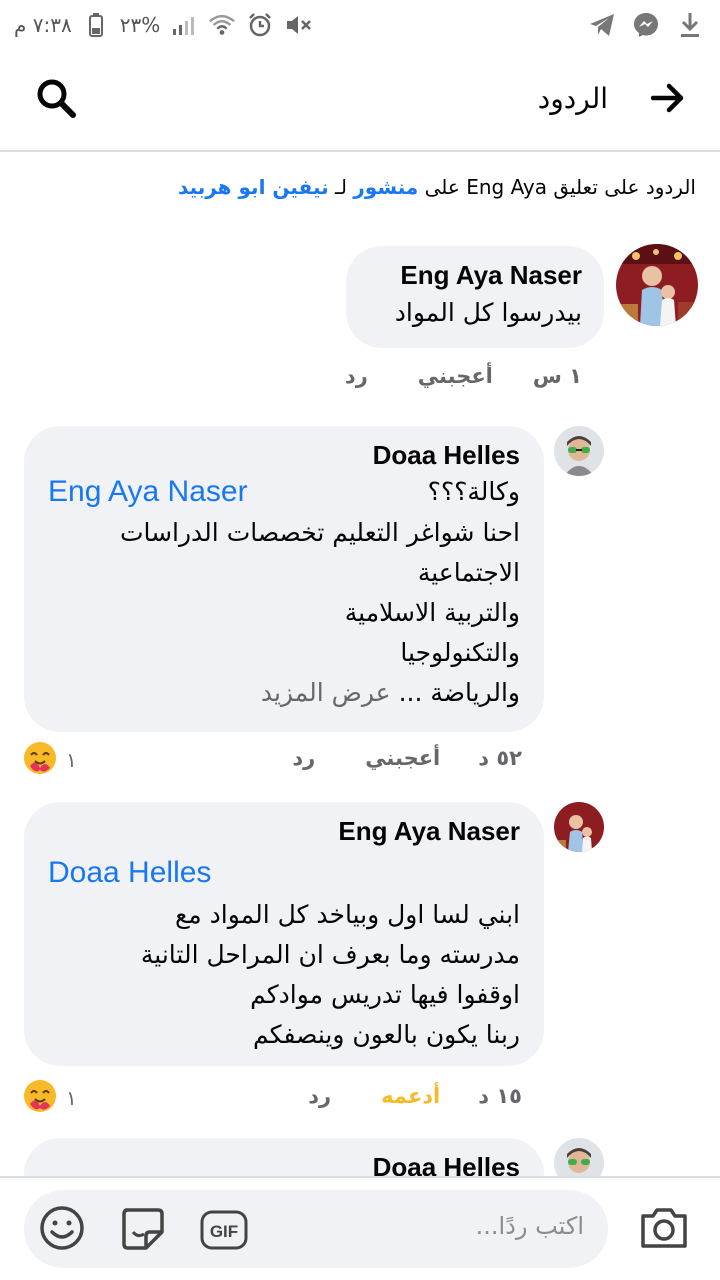 This screenshot has height=1280, width=720. What do you see at coordinates (253, 187) in the screenshot?
I see `post-author-link: نيفين ابو هربيد` at bounding box center [253, 187].